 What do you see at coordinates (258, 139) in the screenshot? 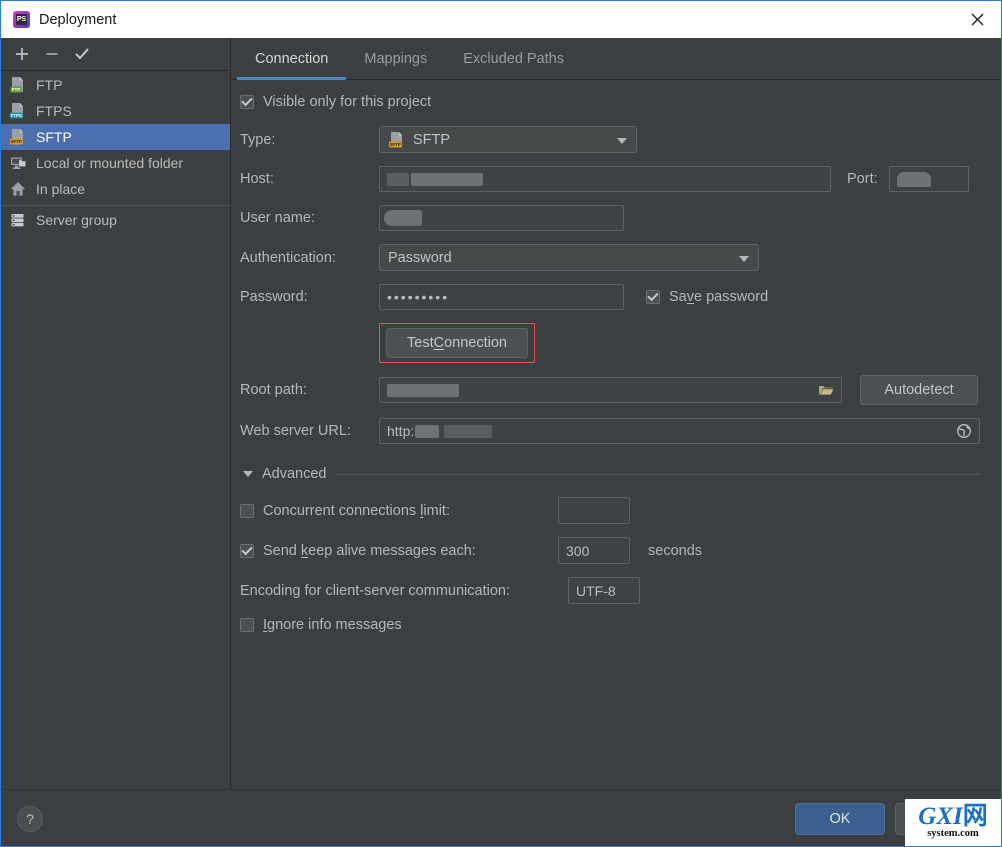
I see `type-label: Type:` at bounding box center [258, 139].